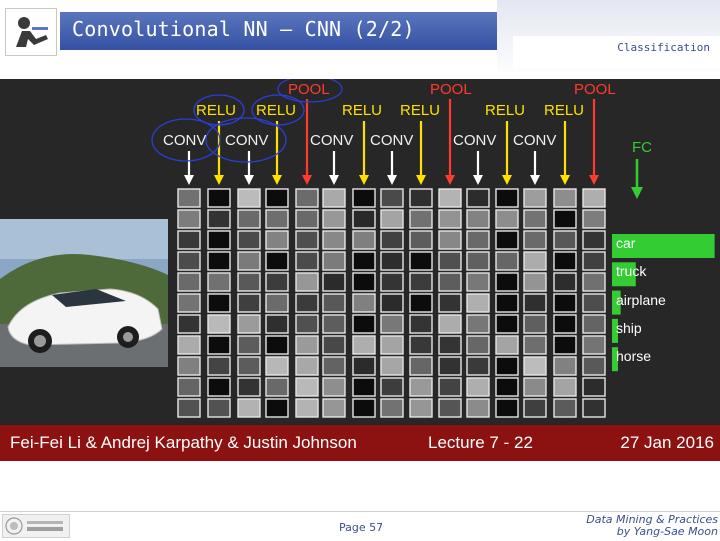 The image size is (720, 541). Describe the element at coordinates (243, 29) in the screenshot. I see `slide-title: Convolutional NN – CNN (2/2)` at that location.